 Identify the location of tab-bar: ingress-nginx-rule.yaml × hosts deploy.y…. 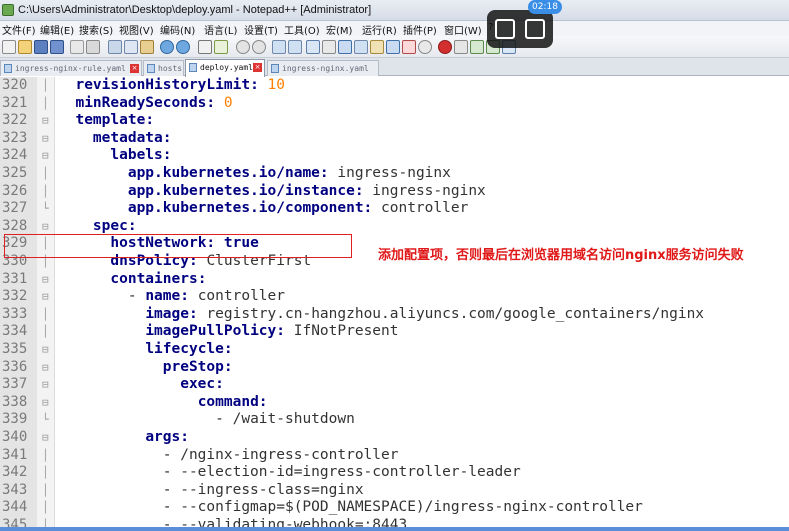
(394, 67).